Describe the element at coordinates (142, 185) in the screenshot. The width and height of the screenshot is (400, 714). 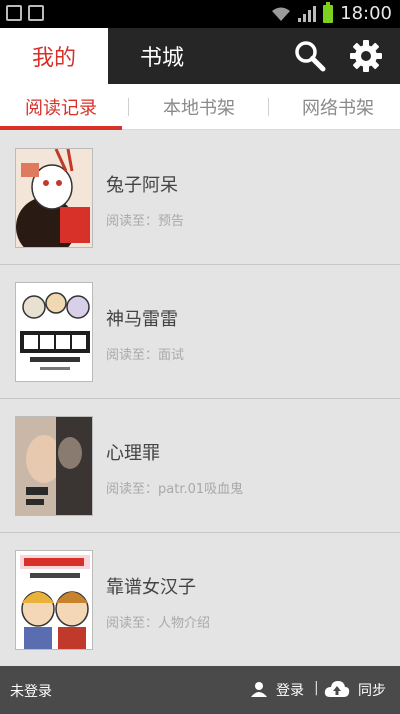
I see `book-title: 兔子阿呆` at that location.